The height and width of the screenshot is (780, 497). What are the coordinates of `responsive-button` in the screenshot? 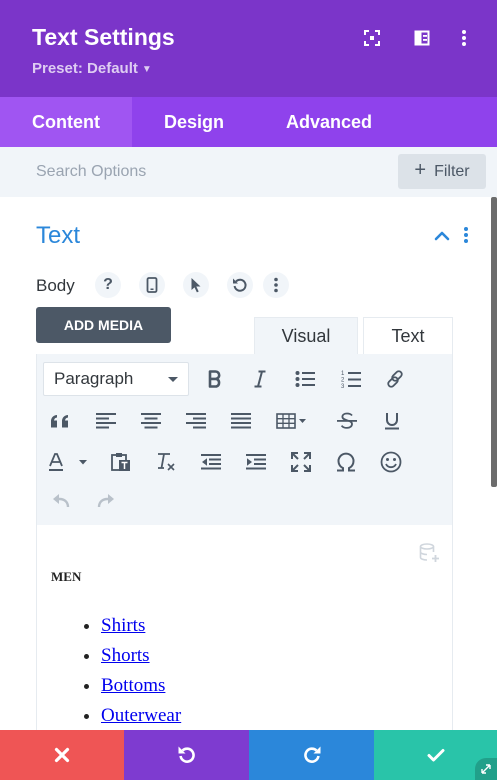 It's located at (152, 285).